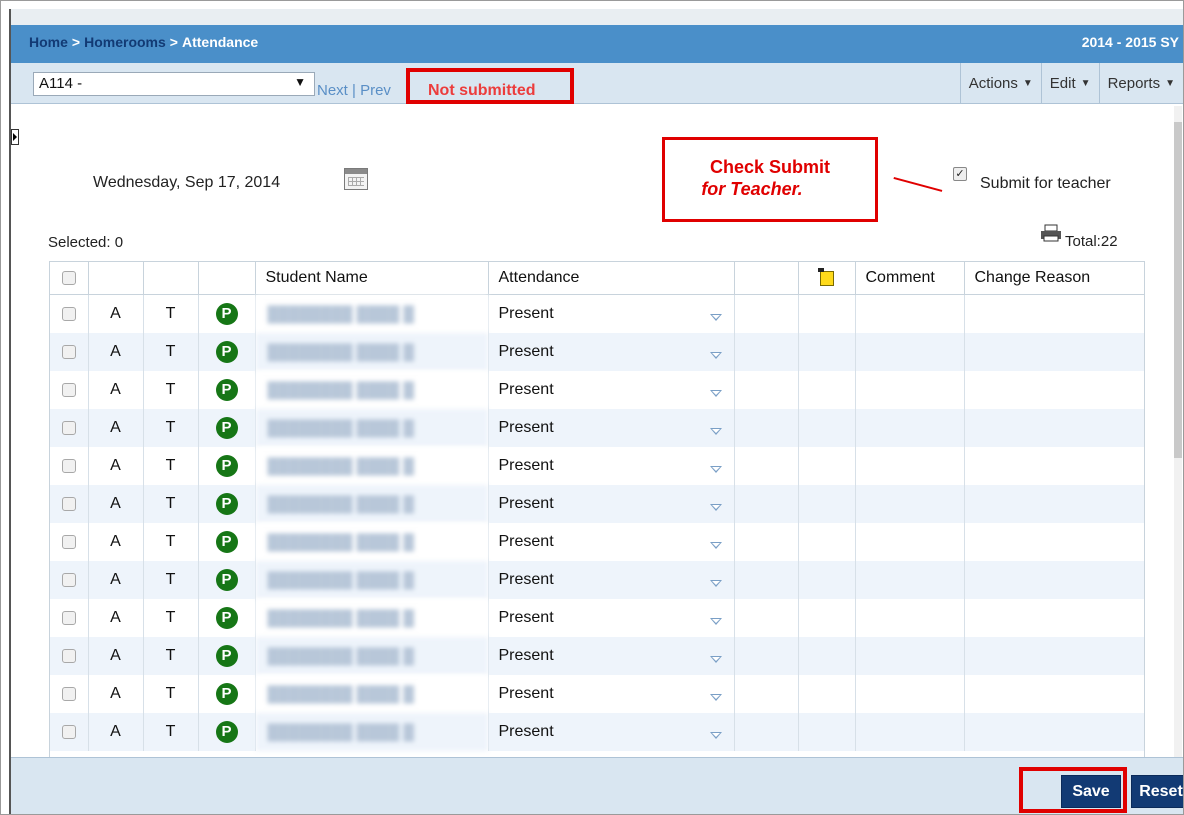  What do you see at coordinates (372, 278) in the screenshot?
I see `student-name-header: Student Name` at bounding box center [372, 278].